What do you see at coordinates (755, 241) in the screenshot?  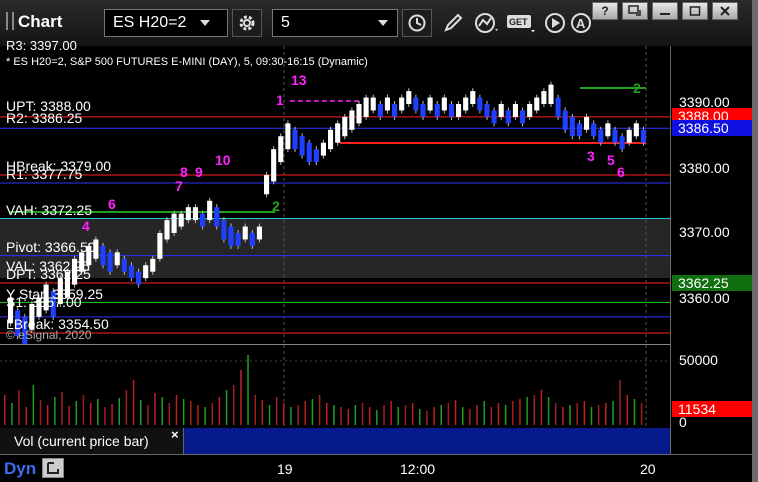 I see `window-edge` at bounding box center [755, 241].